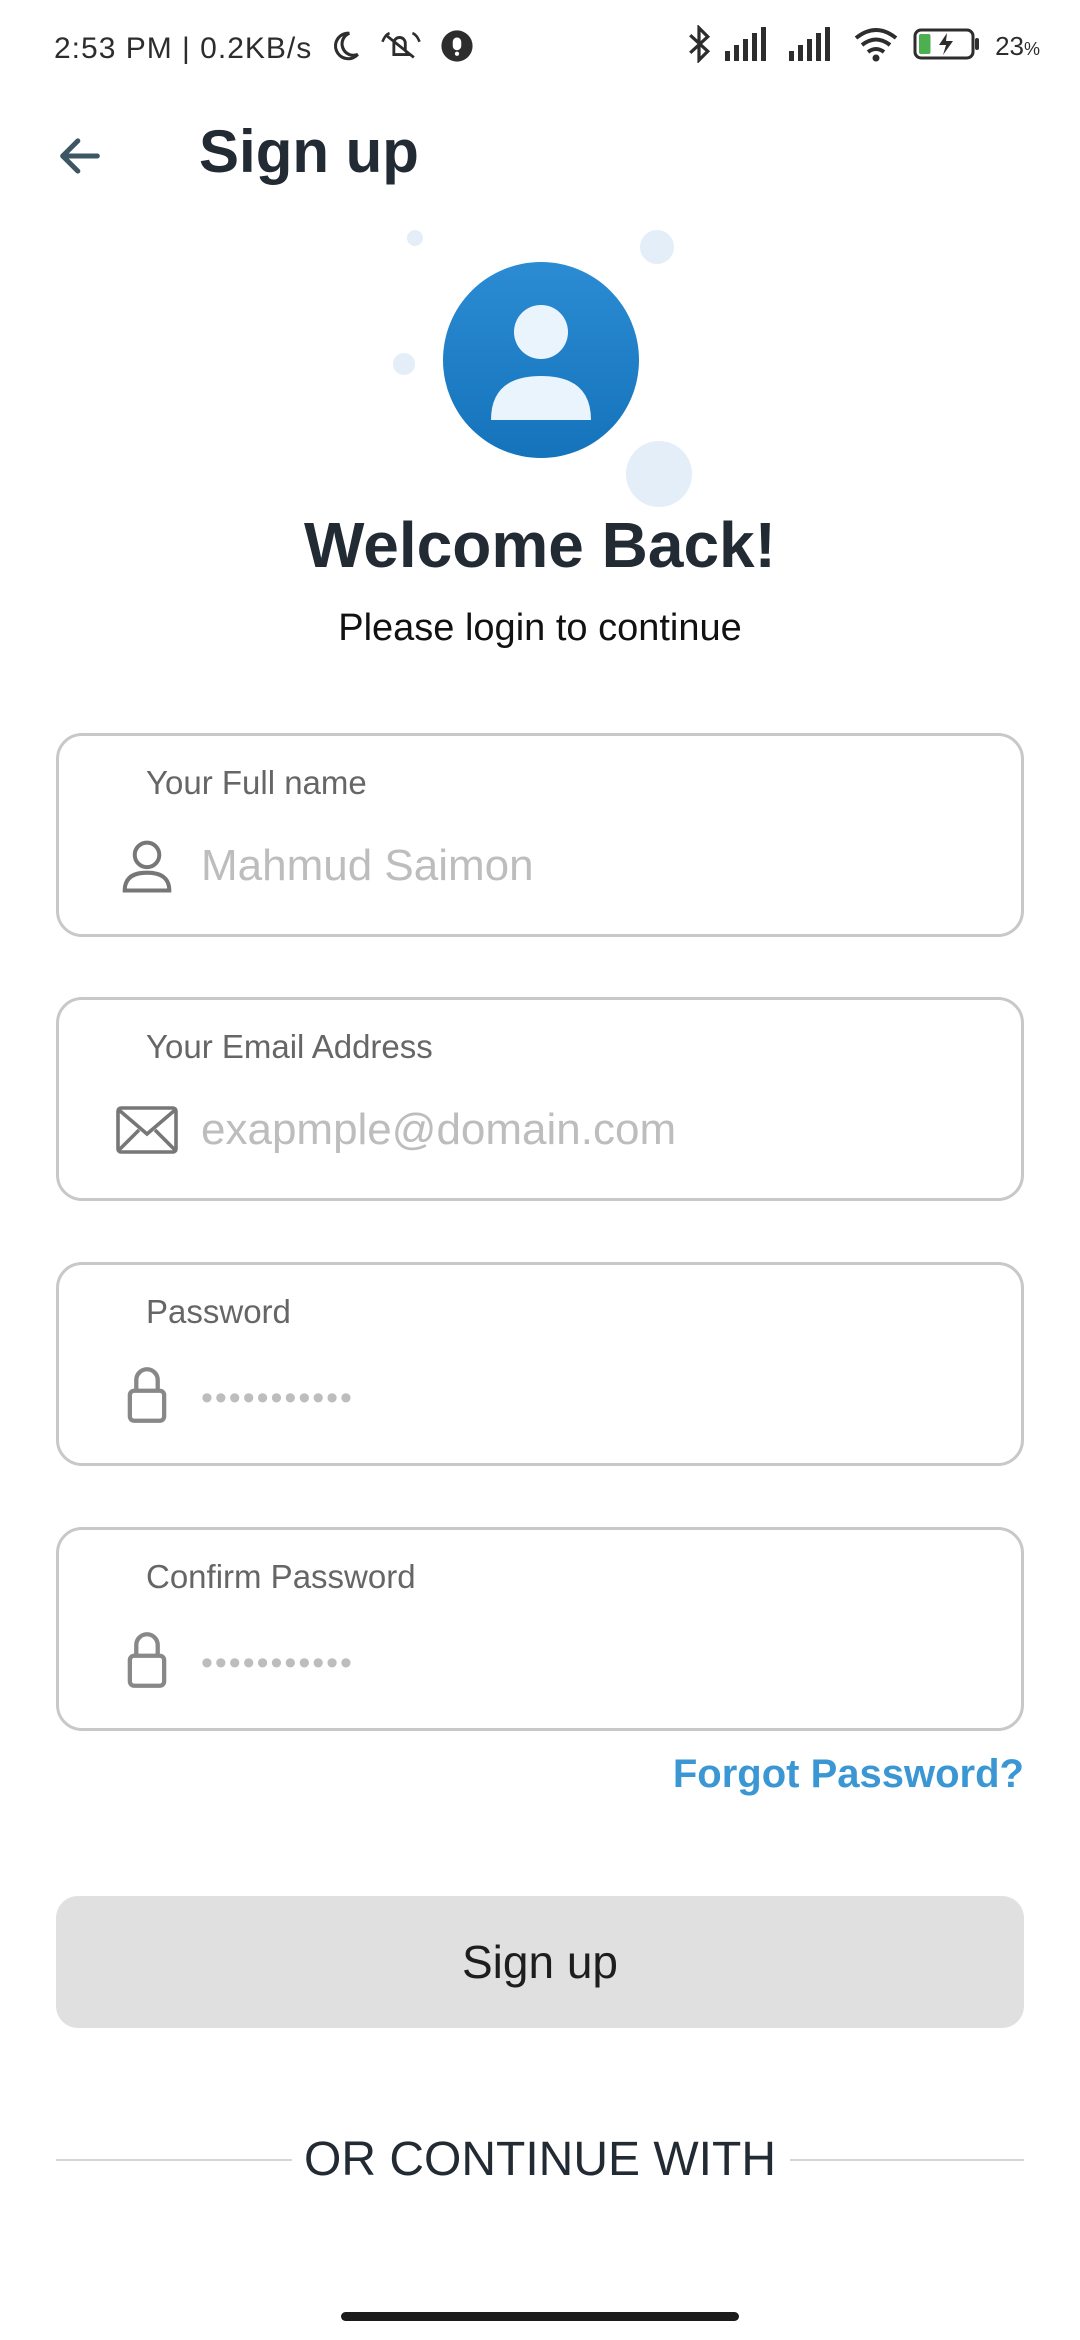 This screenshot has height=2340, width=1080. Describe the element at coordinates (907, 2160) in the screenshot. I see `divider-line-right` at that location.